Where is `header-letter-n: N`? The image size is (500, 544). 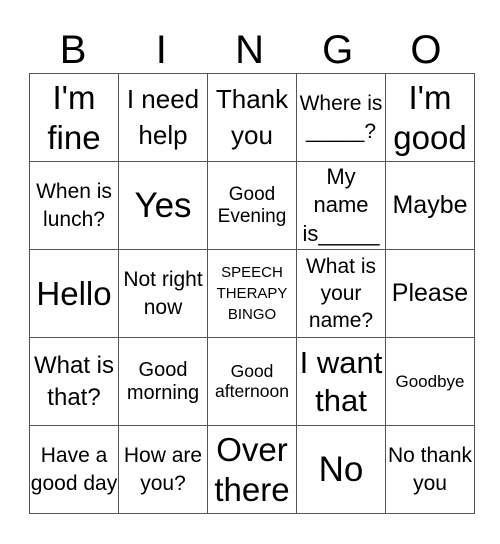
header-letter-n: N is located at coordinates (249, 50).